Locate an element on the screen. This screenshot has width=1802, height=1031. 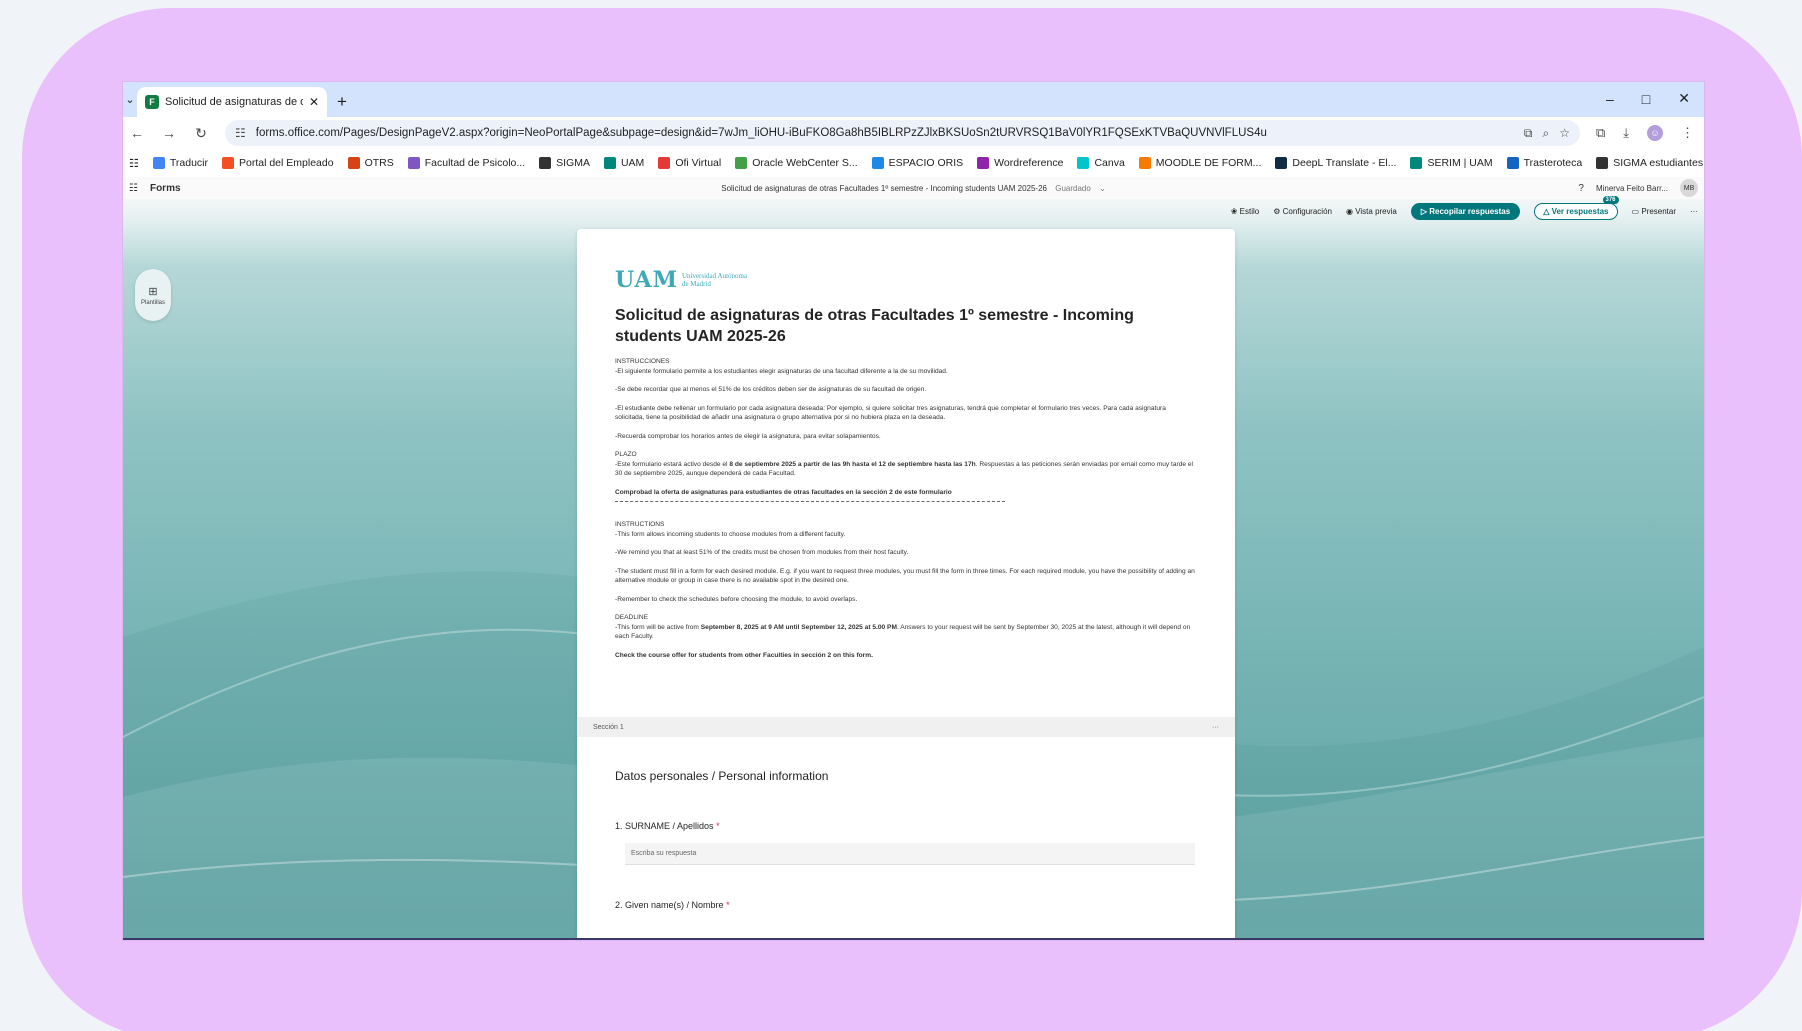
window-controls: – □ ✕ is located at coordinates (1651, 98).